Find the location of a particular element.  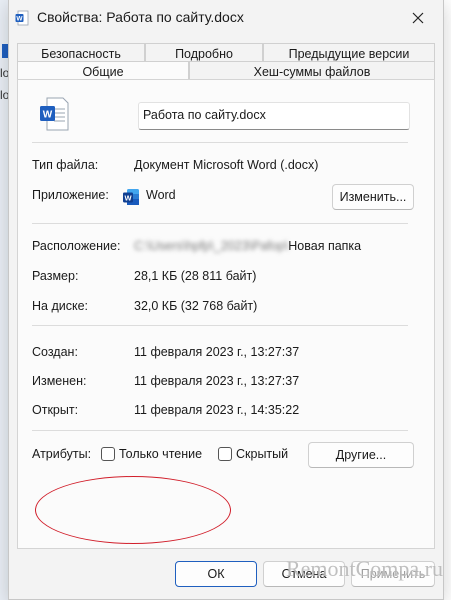

ok-button: ОК is located at coordinates (216, 574).